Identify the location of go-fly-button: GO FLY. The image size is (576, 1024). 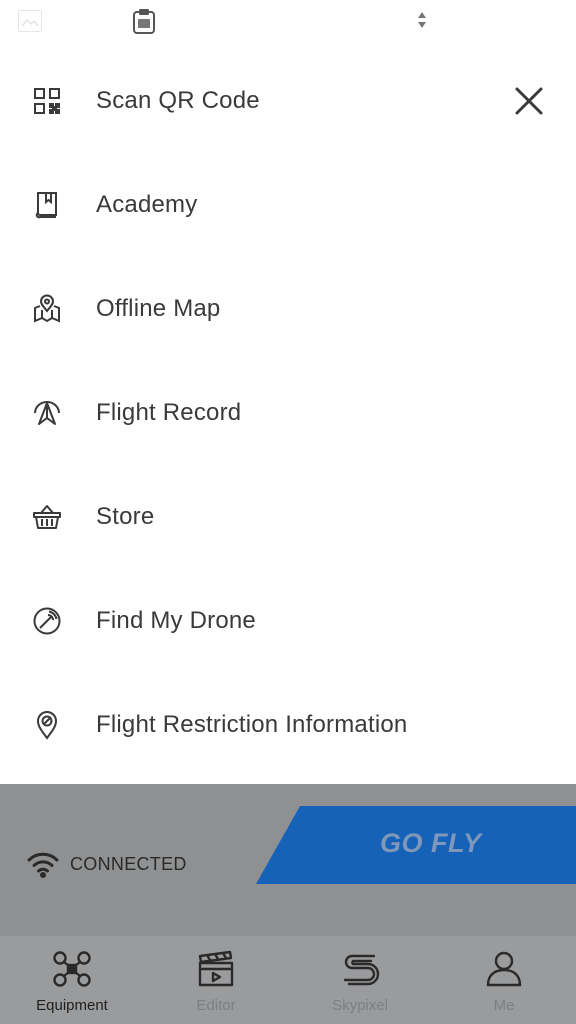
(416, 845).